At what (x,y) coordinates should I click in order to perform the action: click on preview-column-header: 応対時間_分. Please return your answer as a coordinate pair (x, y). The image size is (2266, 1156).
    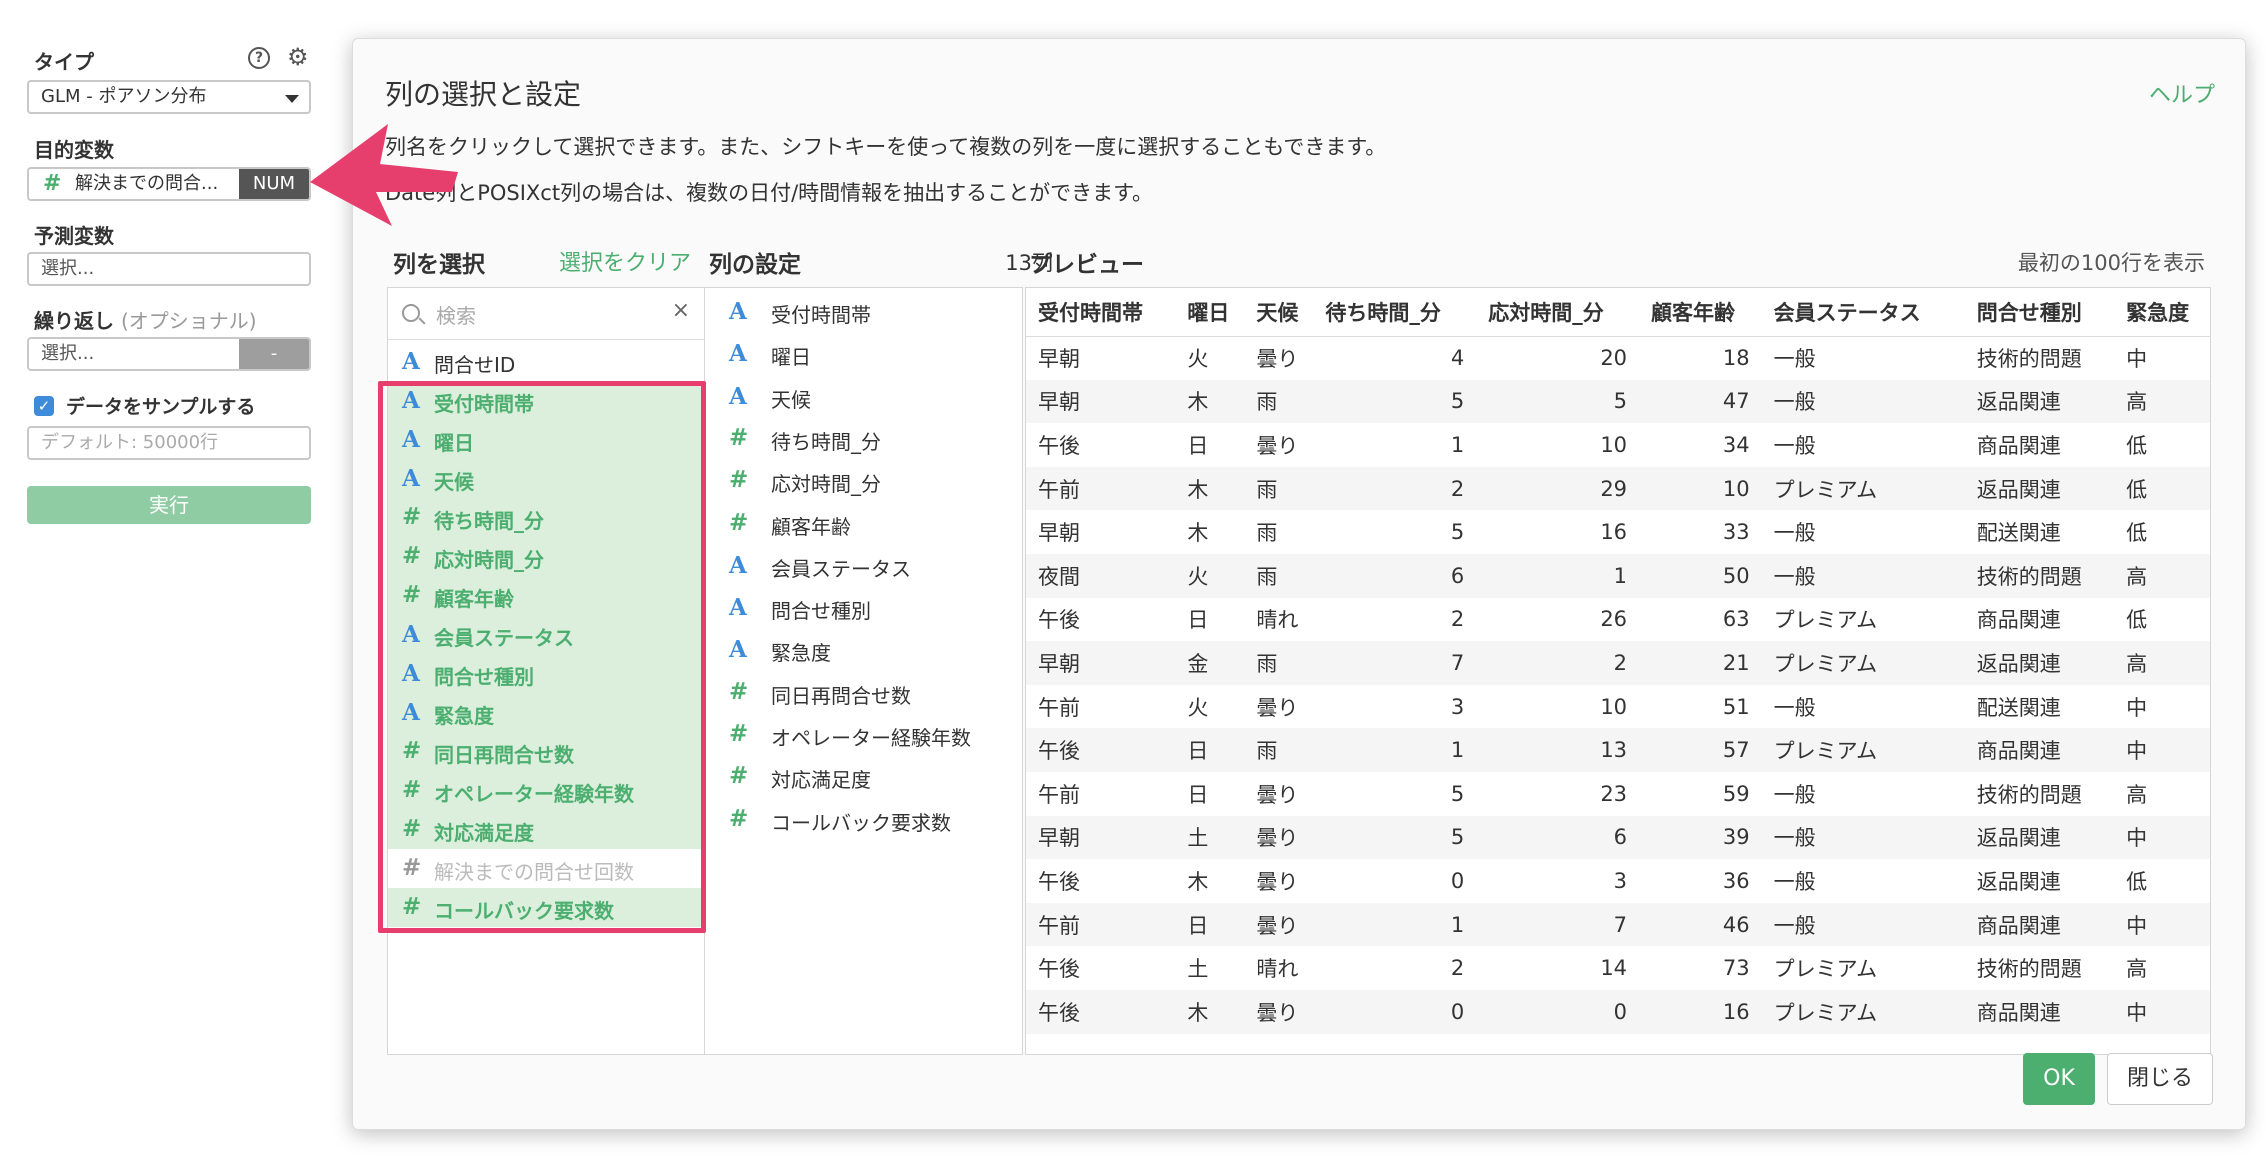
    Looking at the image, I should click on (1558, 312).